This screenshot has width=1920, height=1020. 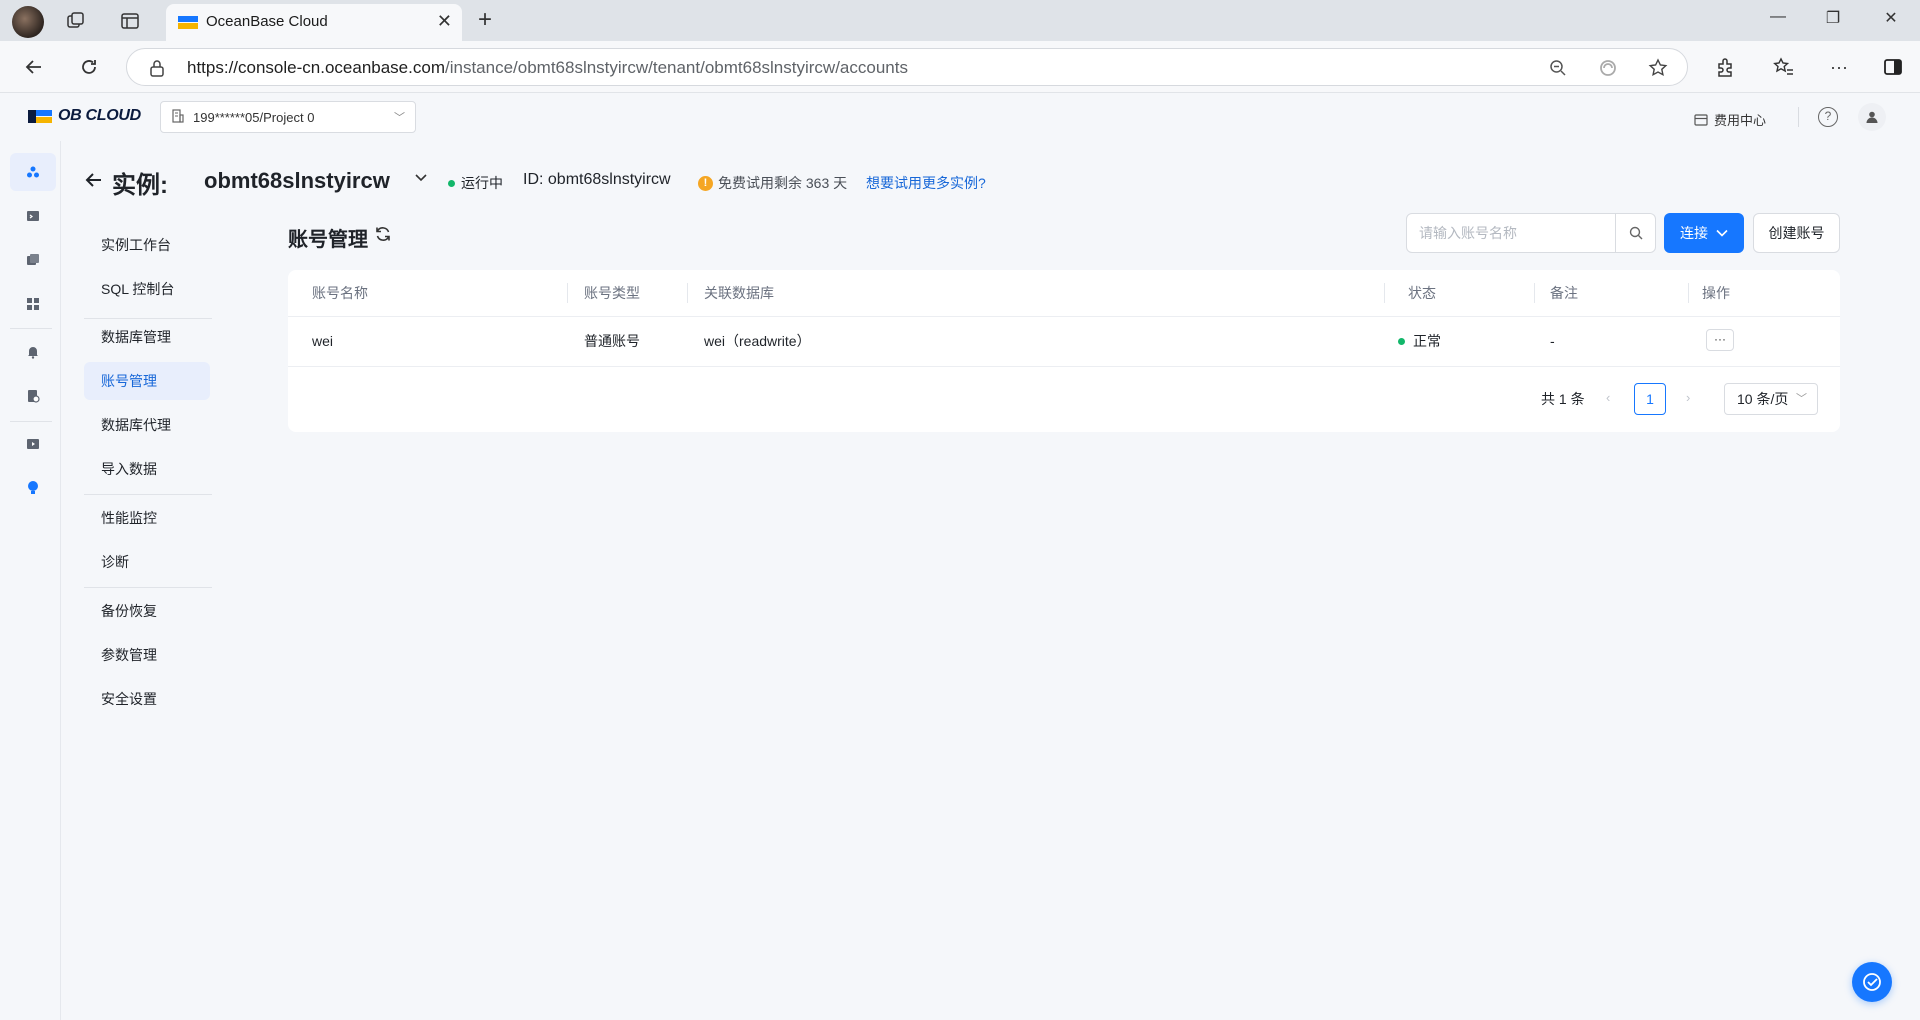 I want to click on workspaces-icon, so click(x=76, y=21).